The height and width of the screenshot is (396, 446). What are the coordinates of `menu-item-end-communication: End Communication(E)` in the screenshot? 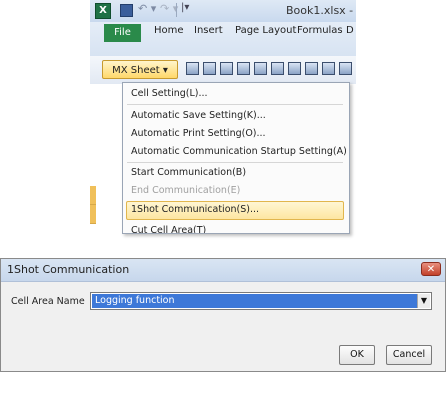 It's located at (186, 190).